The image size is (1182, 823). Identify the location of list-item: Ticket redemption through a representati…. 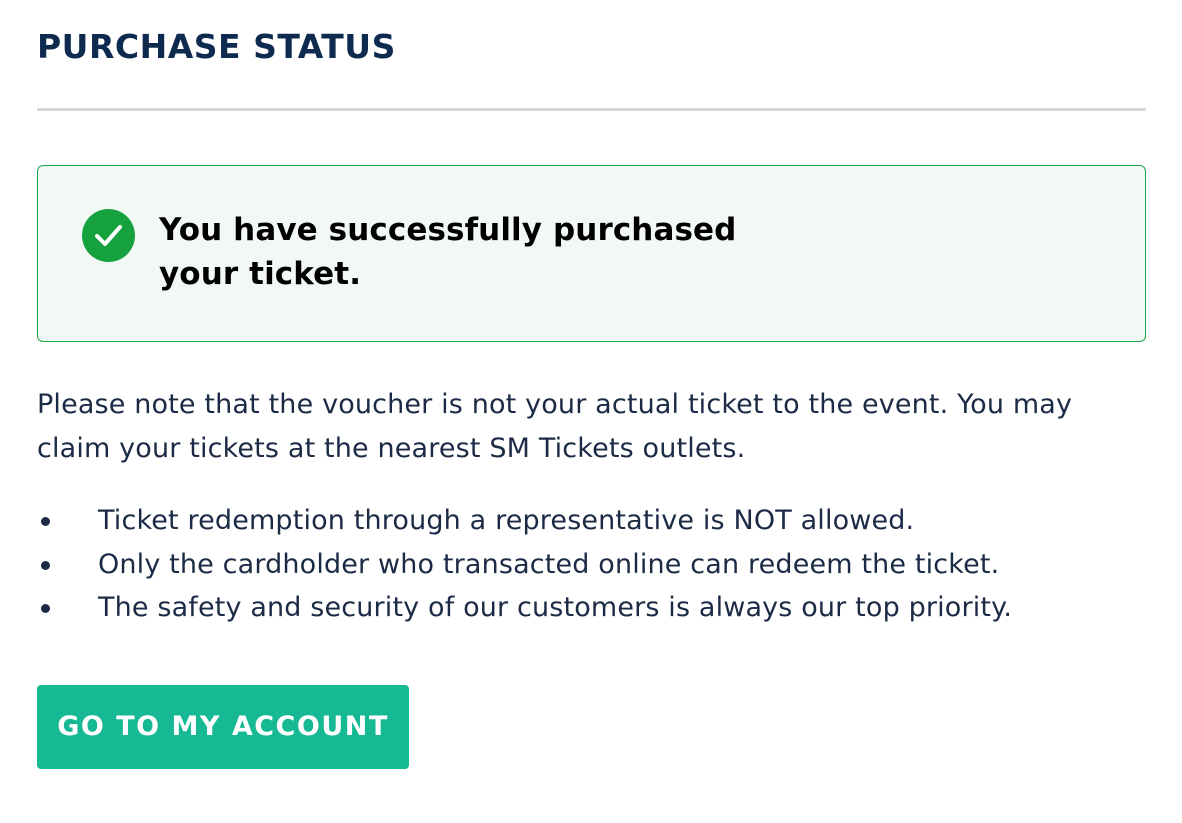
(591, 521).